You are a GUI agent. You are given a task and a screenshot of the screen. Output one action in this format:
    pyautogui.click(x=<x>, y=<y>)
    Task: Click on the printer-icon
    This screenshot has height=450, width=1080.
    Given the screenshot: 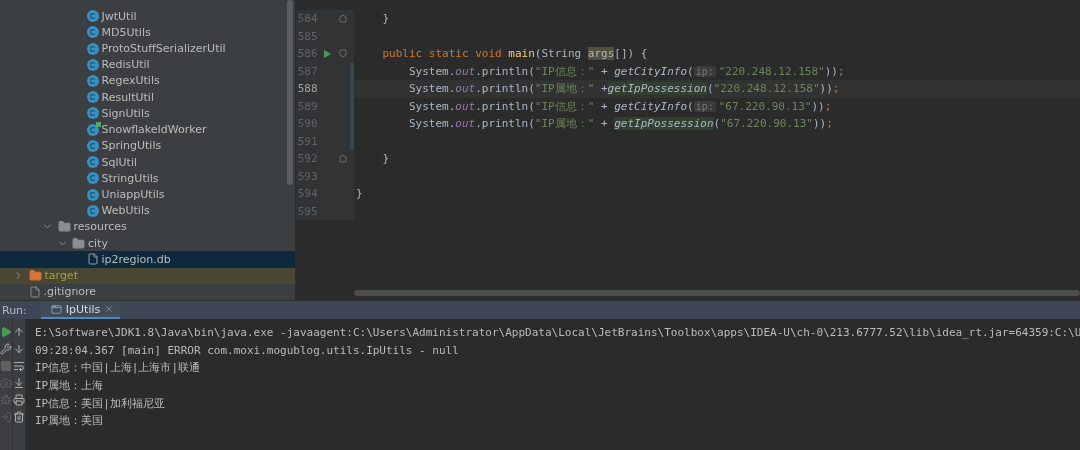 What is the action you would take?
    pyautogui.click(x=19, y=400)
    